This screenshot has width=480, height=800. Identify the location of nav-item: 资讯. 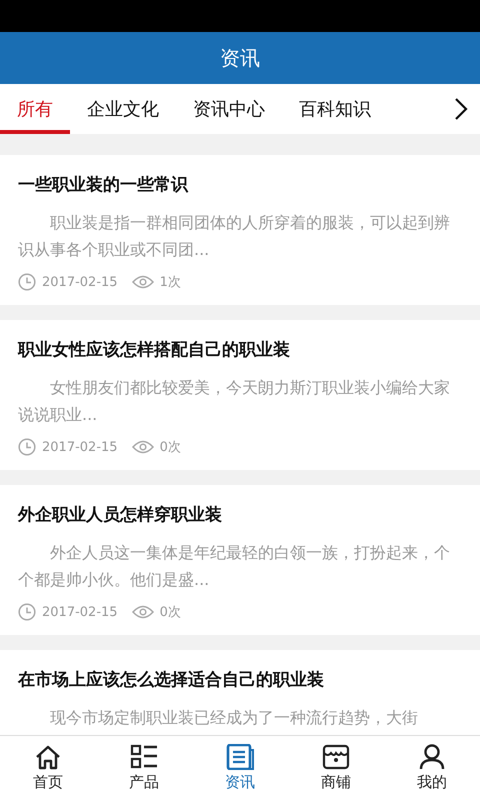
(240, 768).